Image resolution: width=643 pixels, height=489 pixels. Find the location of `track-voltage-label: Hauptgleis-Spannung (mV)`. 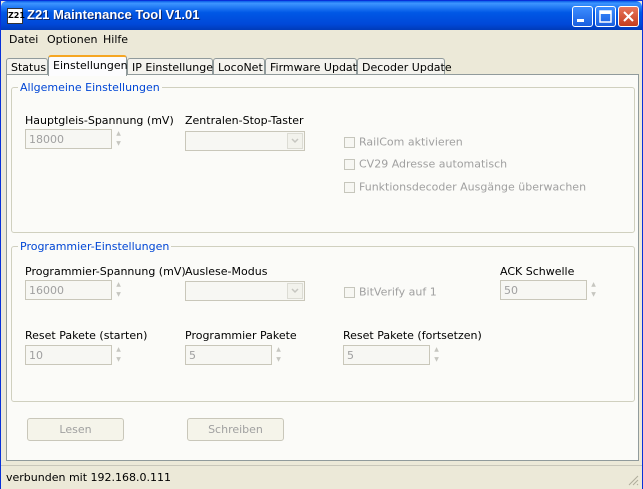

track-voltage-label: Hauptgleis-Spannung (mV) is located at coordinates (99, 120).